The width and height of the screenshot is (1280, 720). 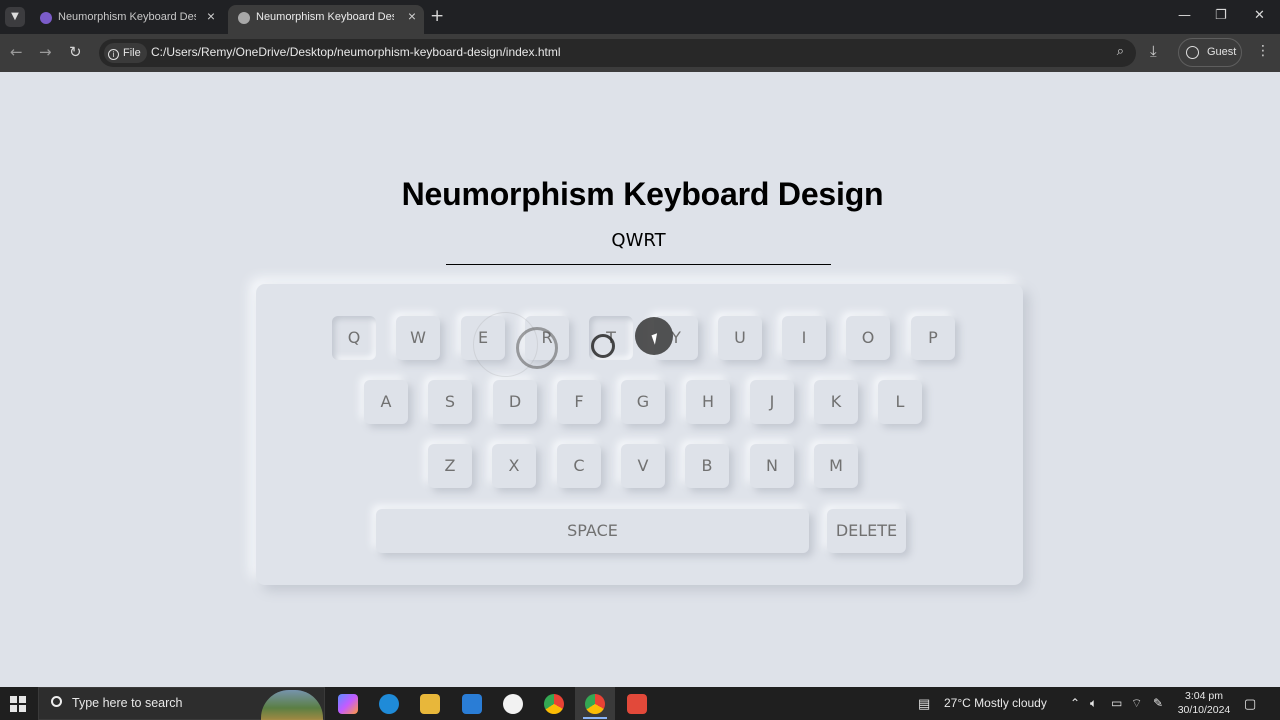 What do you see at coordinates (386, 402) in the screenshot?
I see `key-a: A` at bounding box center [386, 402].